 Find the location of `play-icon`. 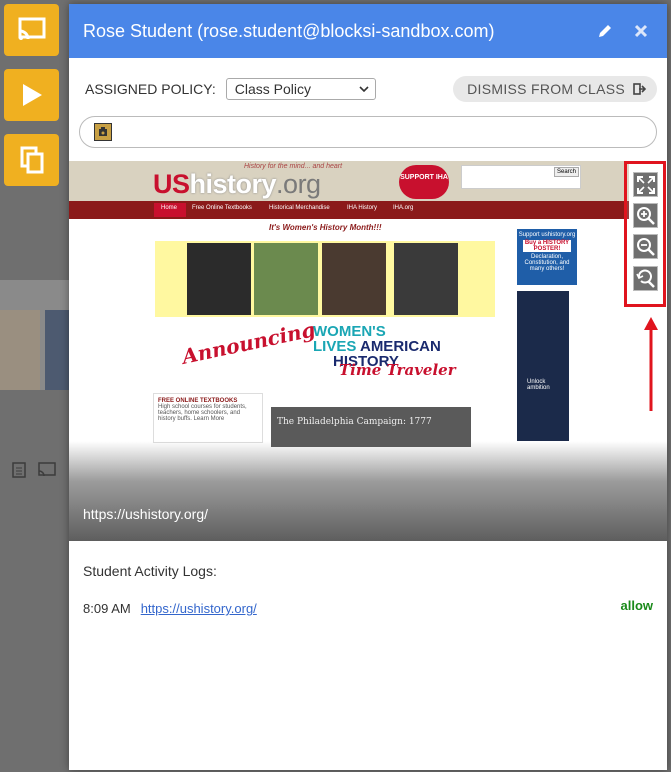

play-icon is located at coordinates (32, 95).